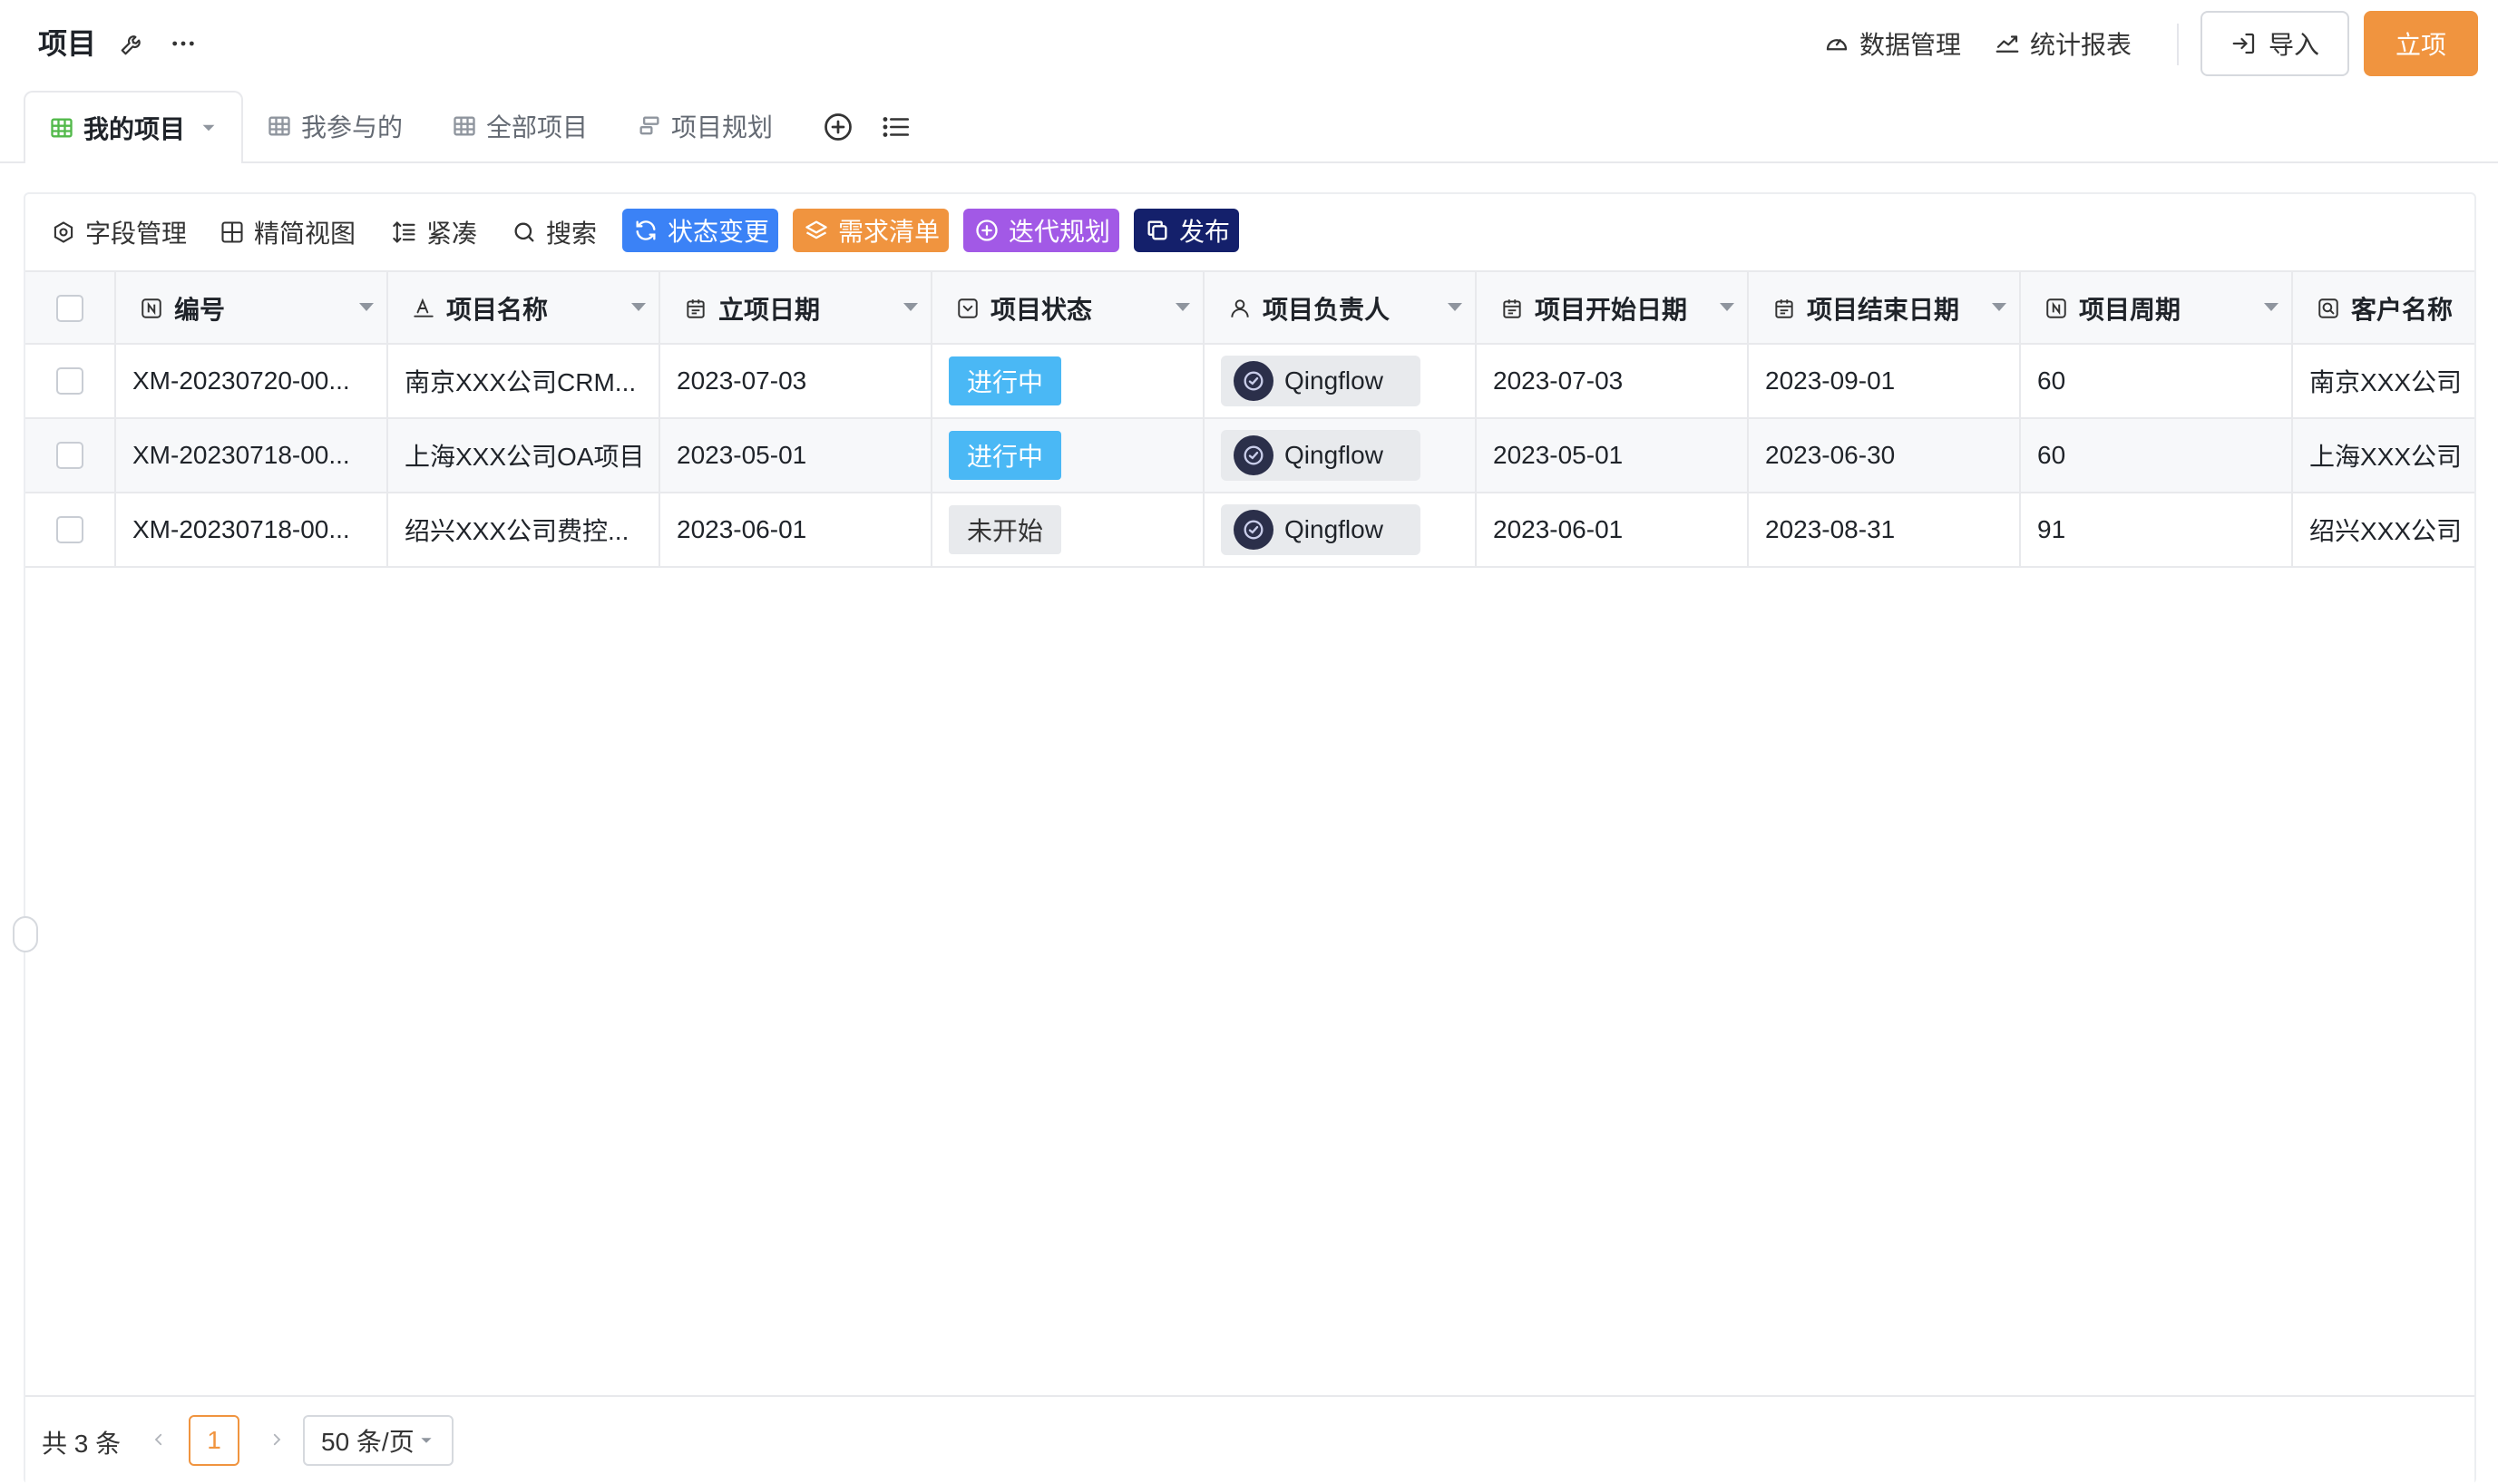  What do you see at coordinates (200, 310) in the screenshot?
I see `column-label: 编号` at bounding box center [200, 310].